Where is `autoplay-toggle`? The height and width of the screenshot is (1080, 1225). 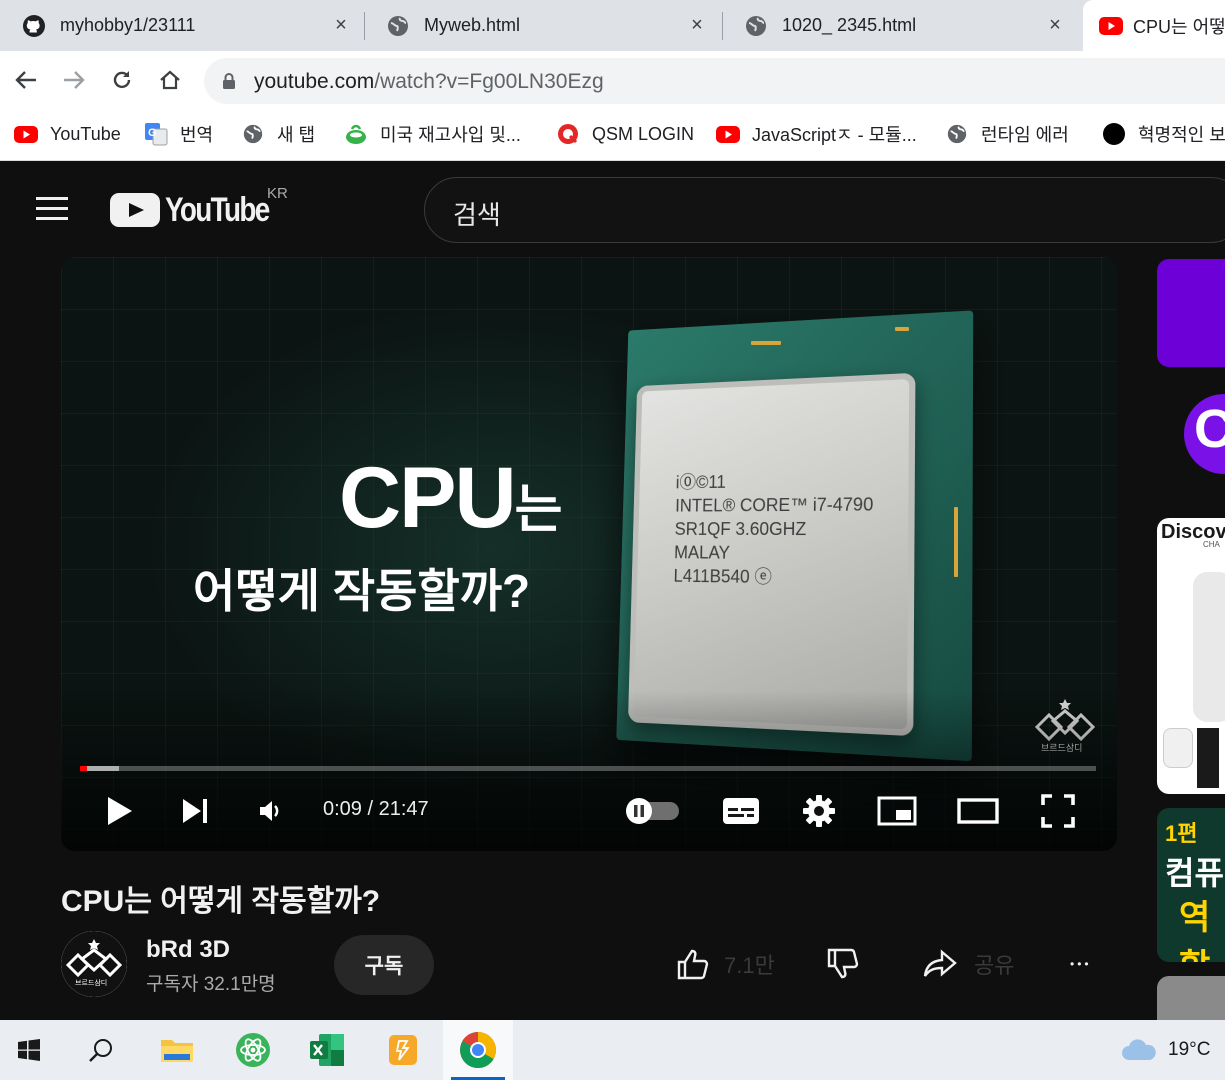
autoplay-toggle is located at coordinates (653, 811).